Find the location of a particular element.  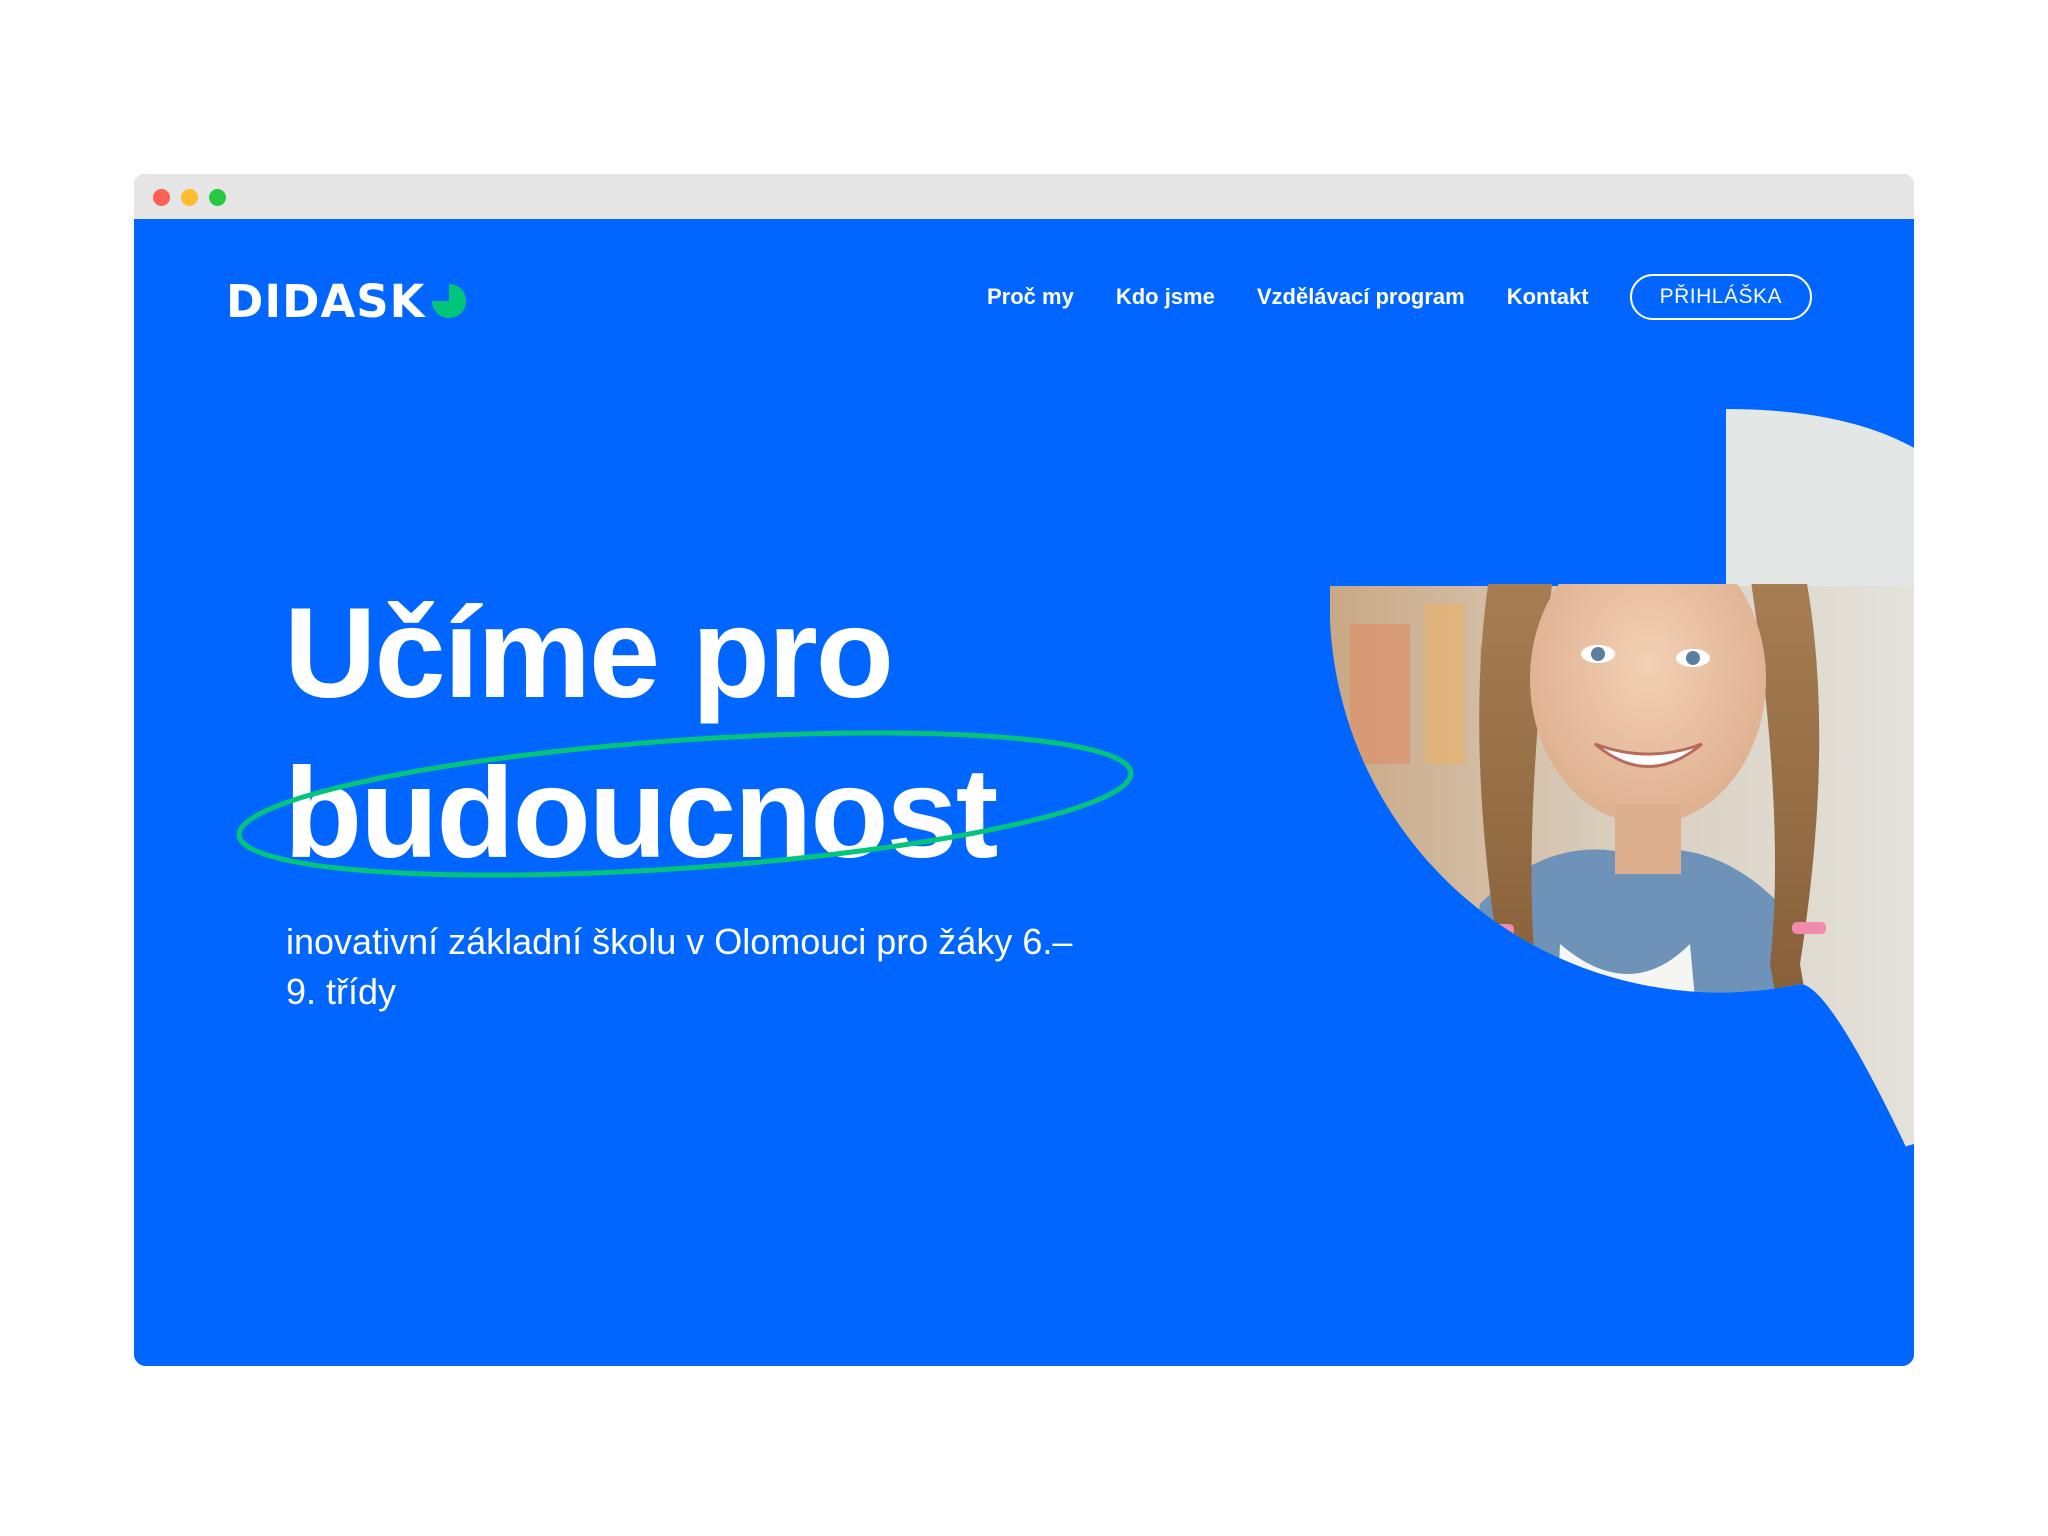

hero-title-line-1: Učíme pro is located at coordinates (589, 653).